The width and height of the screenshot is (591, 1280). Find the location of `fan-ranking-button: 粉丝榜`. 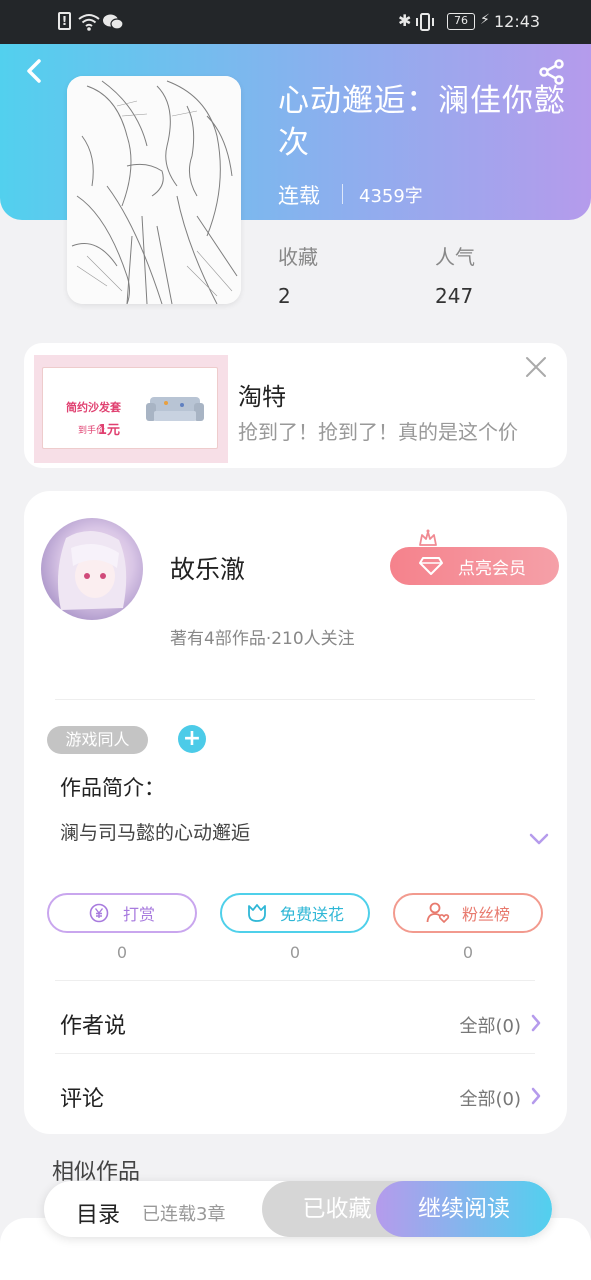

fan-ranking-button: 粉丝榜 is located at coordinates (468, 913).